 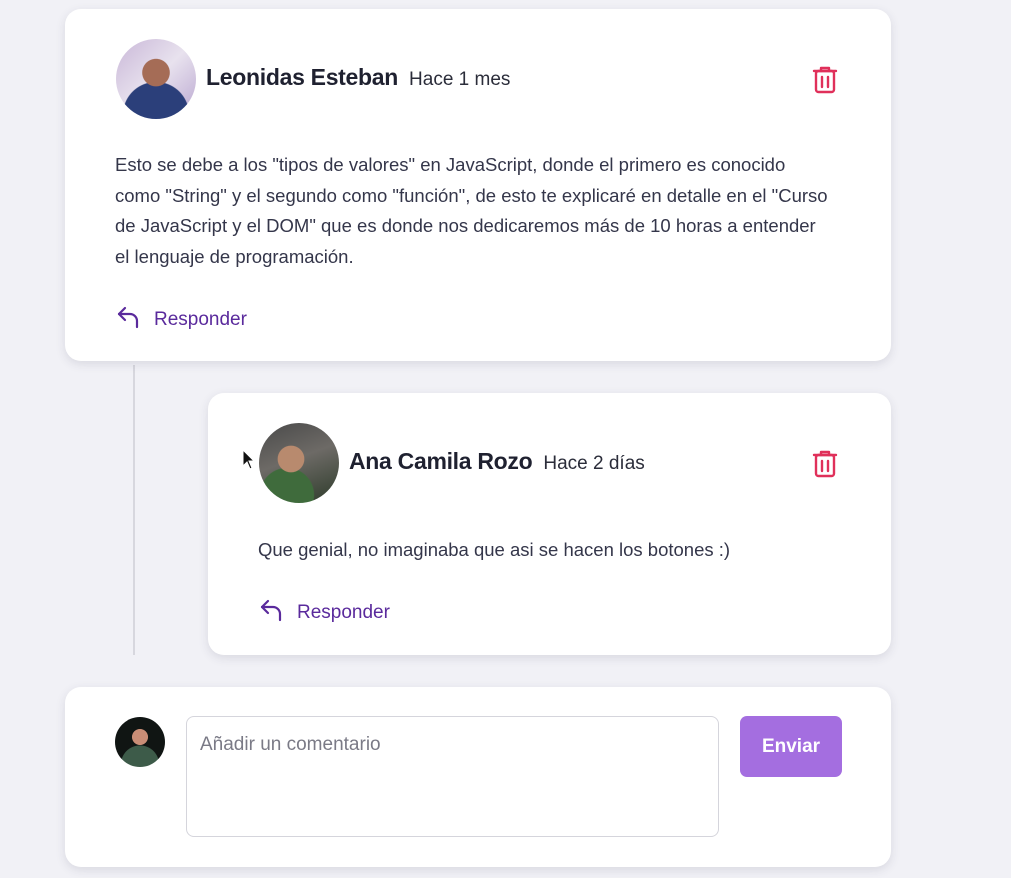 I want to click on thread-line, so click(x=134, y=510).